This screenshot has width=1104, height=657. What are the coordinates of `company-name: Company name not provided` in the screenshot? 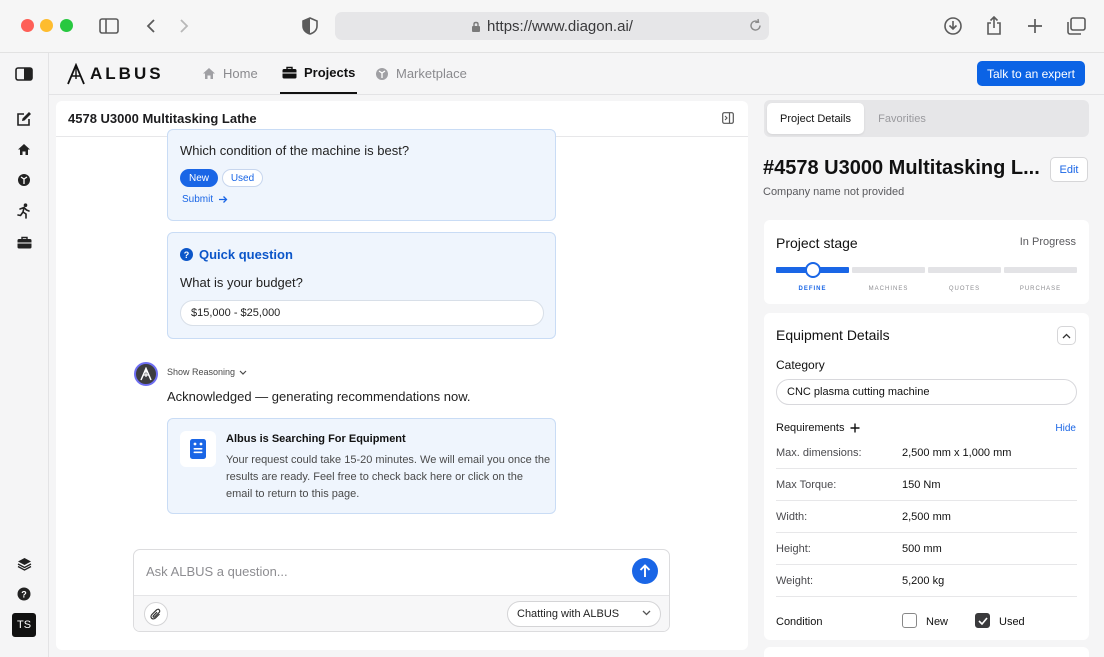 It's located at (834, 192).